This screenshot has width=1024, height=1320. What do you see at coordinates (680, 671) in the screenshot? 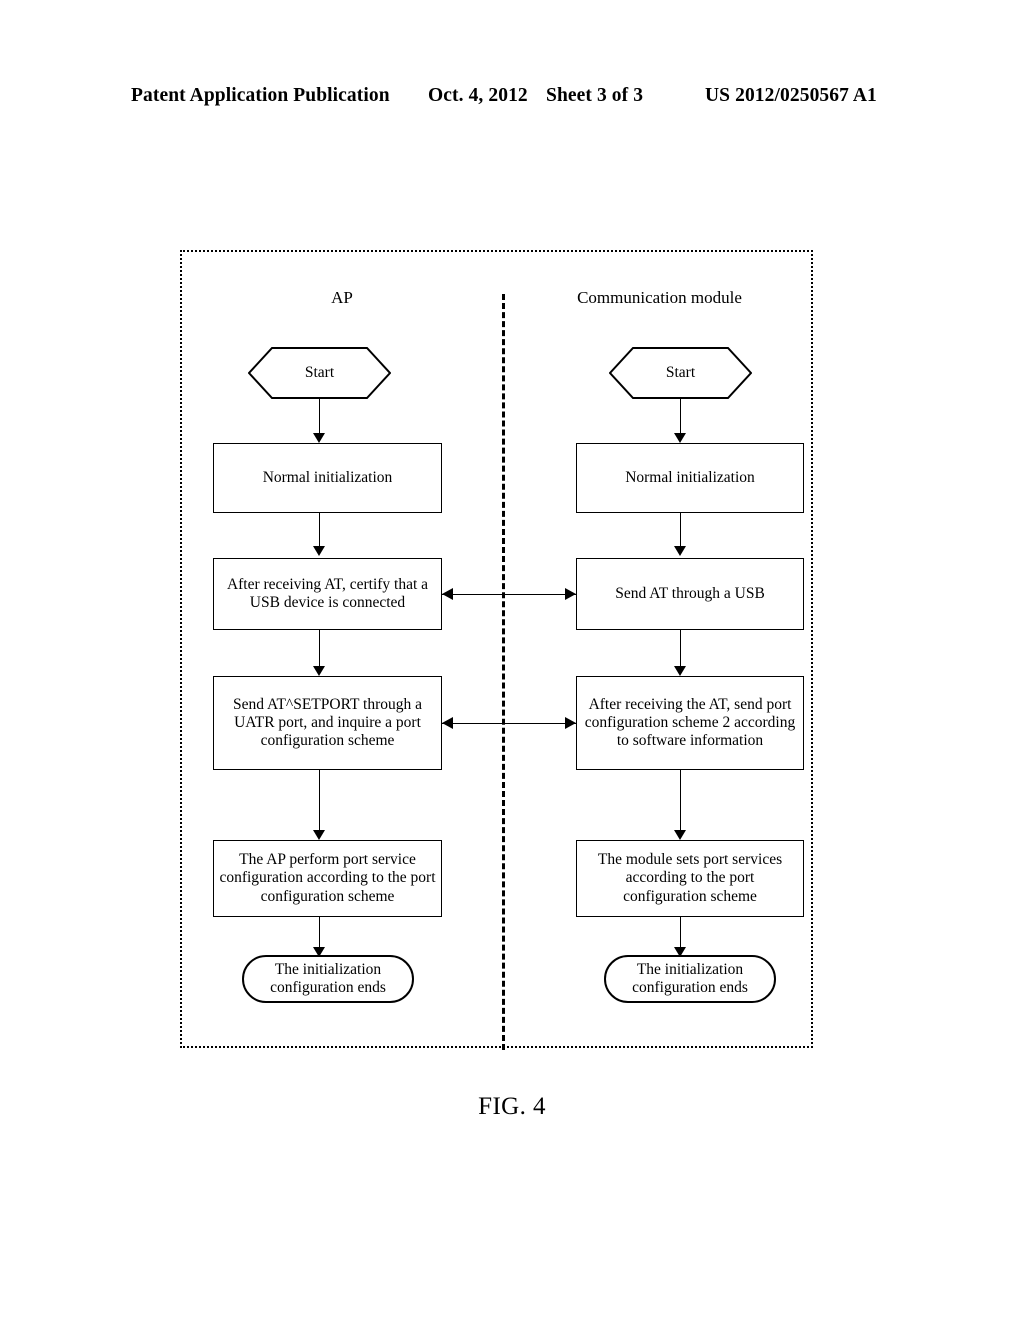
I see `right-arrowhead-step3` at bounding box center [680, 671].